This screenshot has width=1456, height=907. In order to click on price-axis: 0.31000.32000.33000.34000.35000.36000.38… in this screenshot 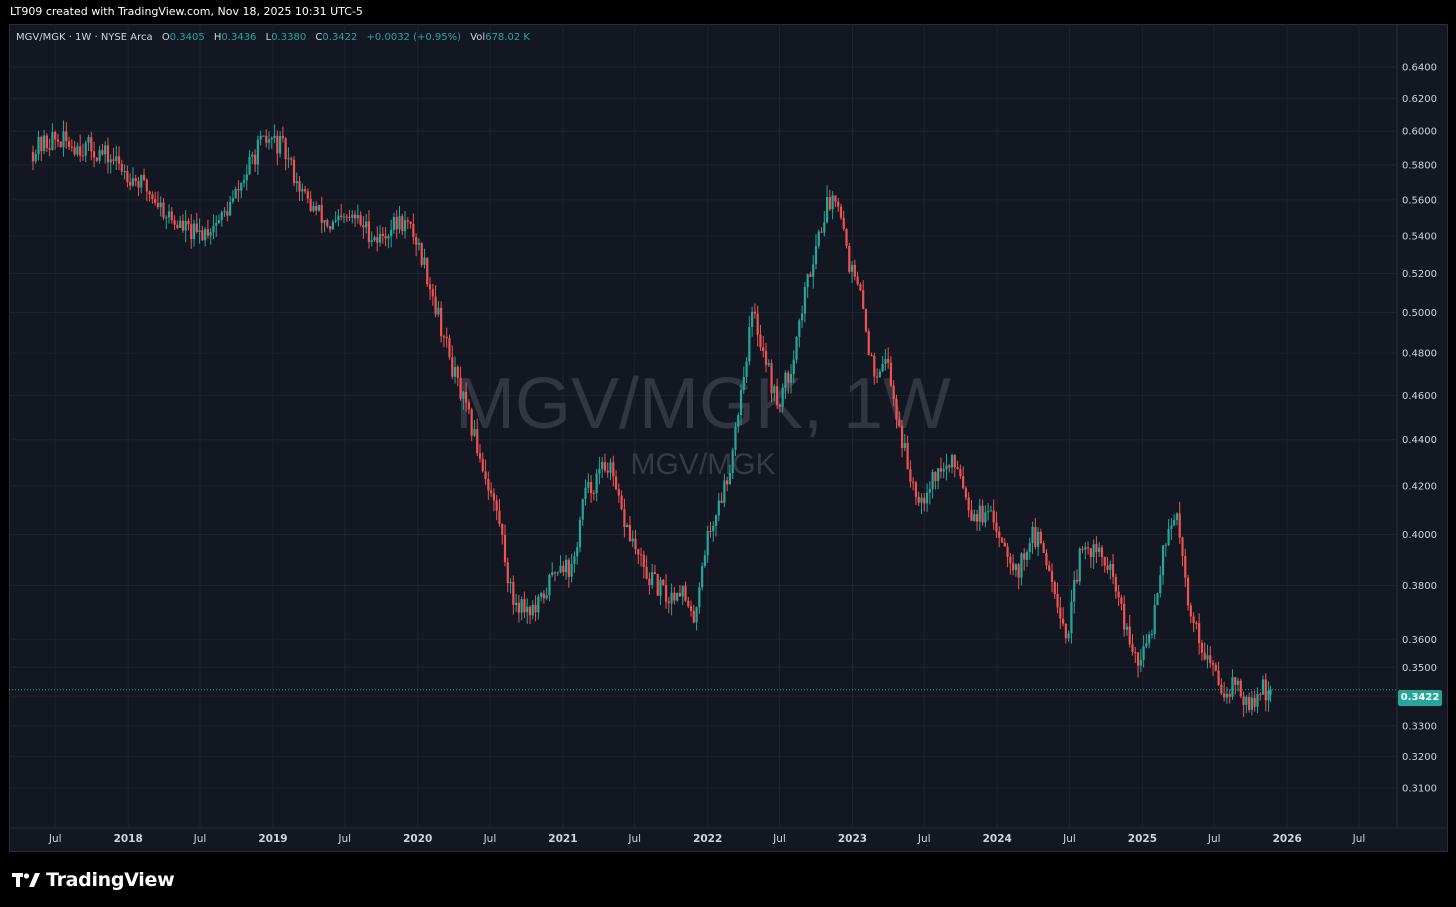, I will do `click(1419, 429)`.